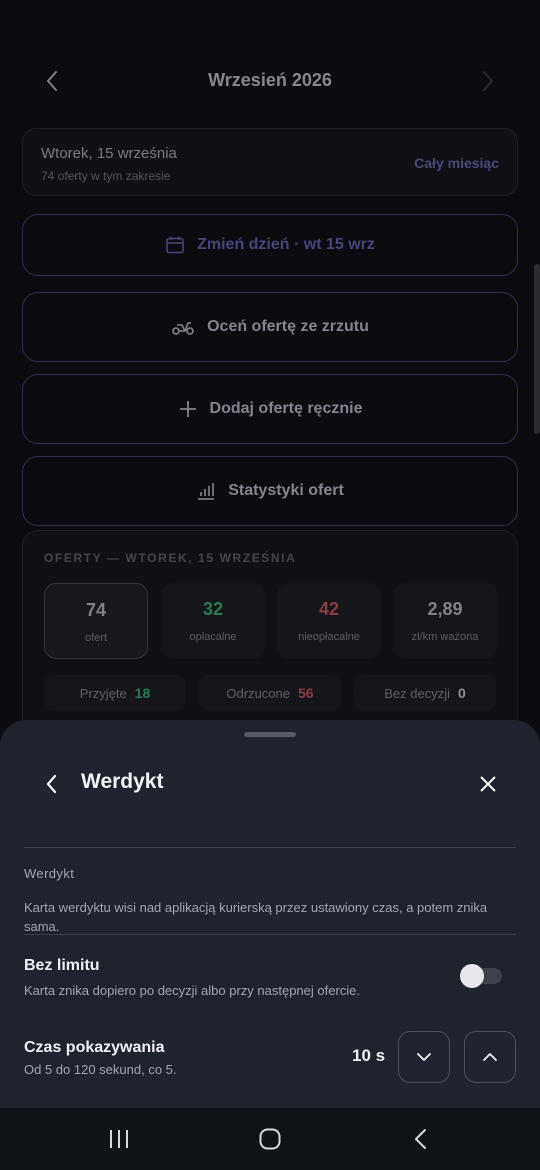  I want to click on system-back-button, so click(421, 1139).